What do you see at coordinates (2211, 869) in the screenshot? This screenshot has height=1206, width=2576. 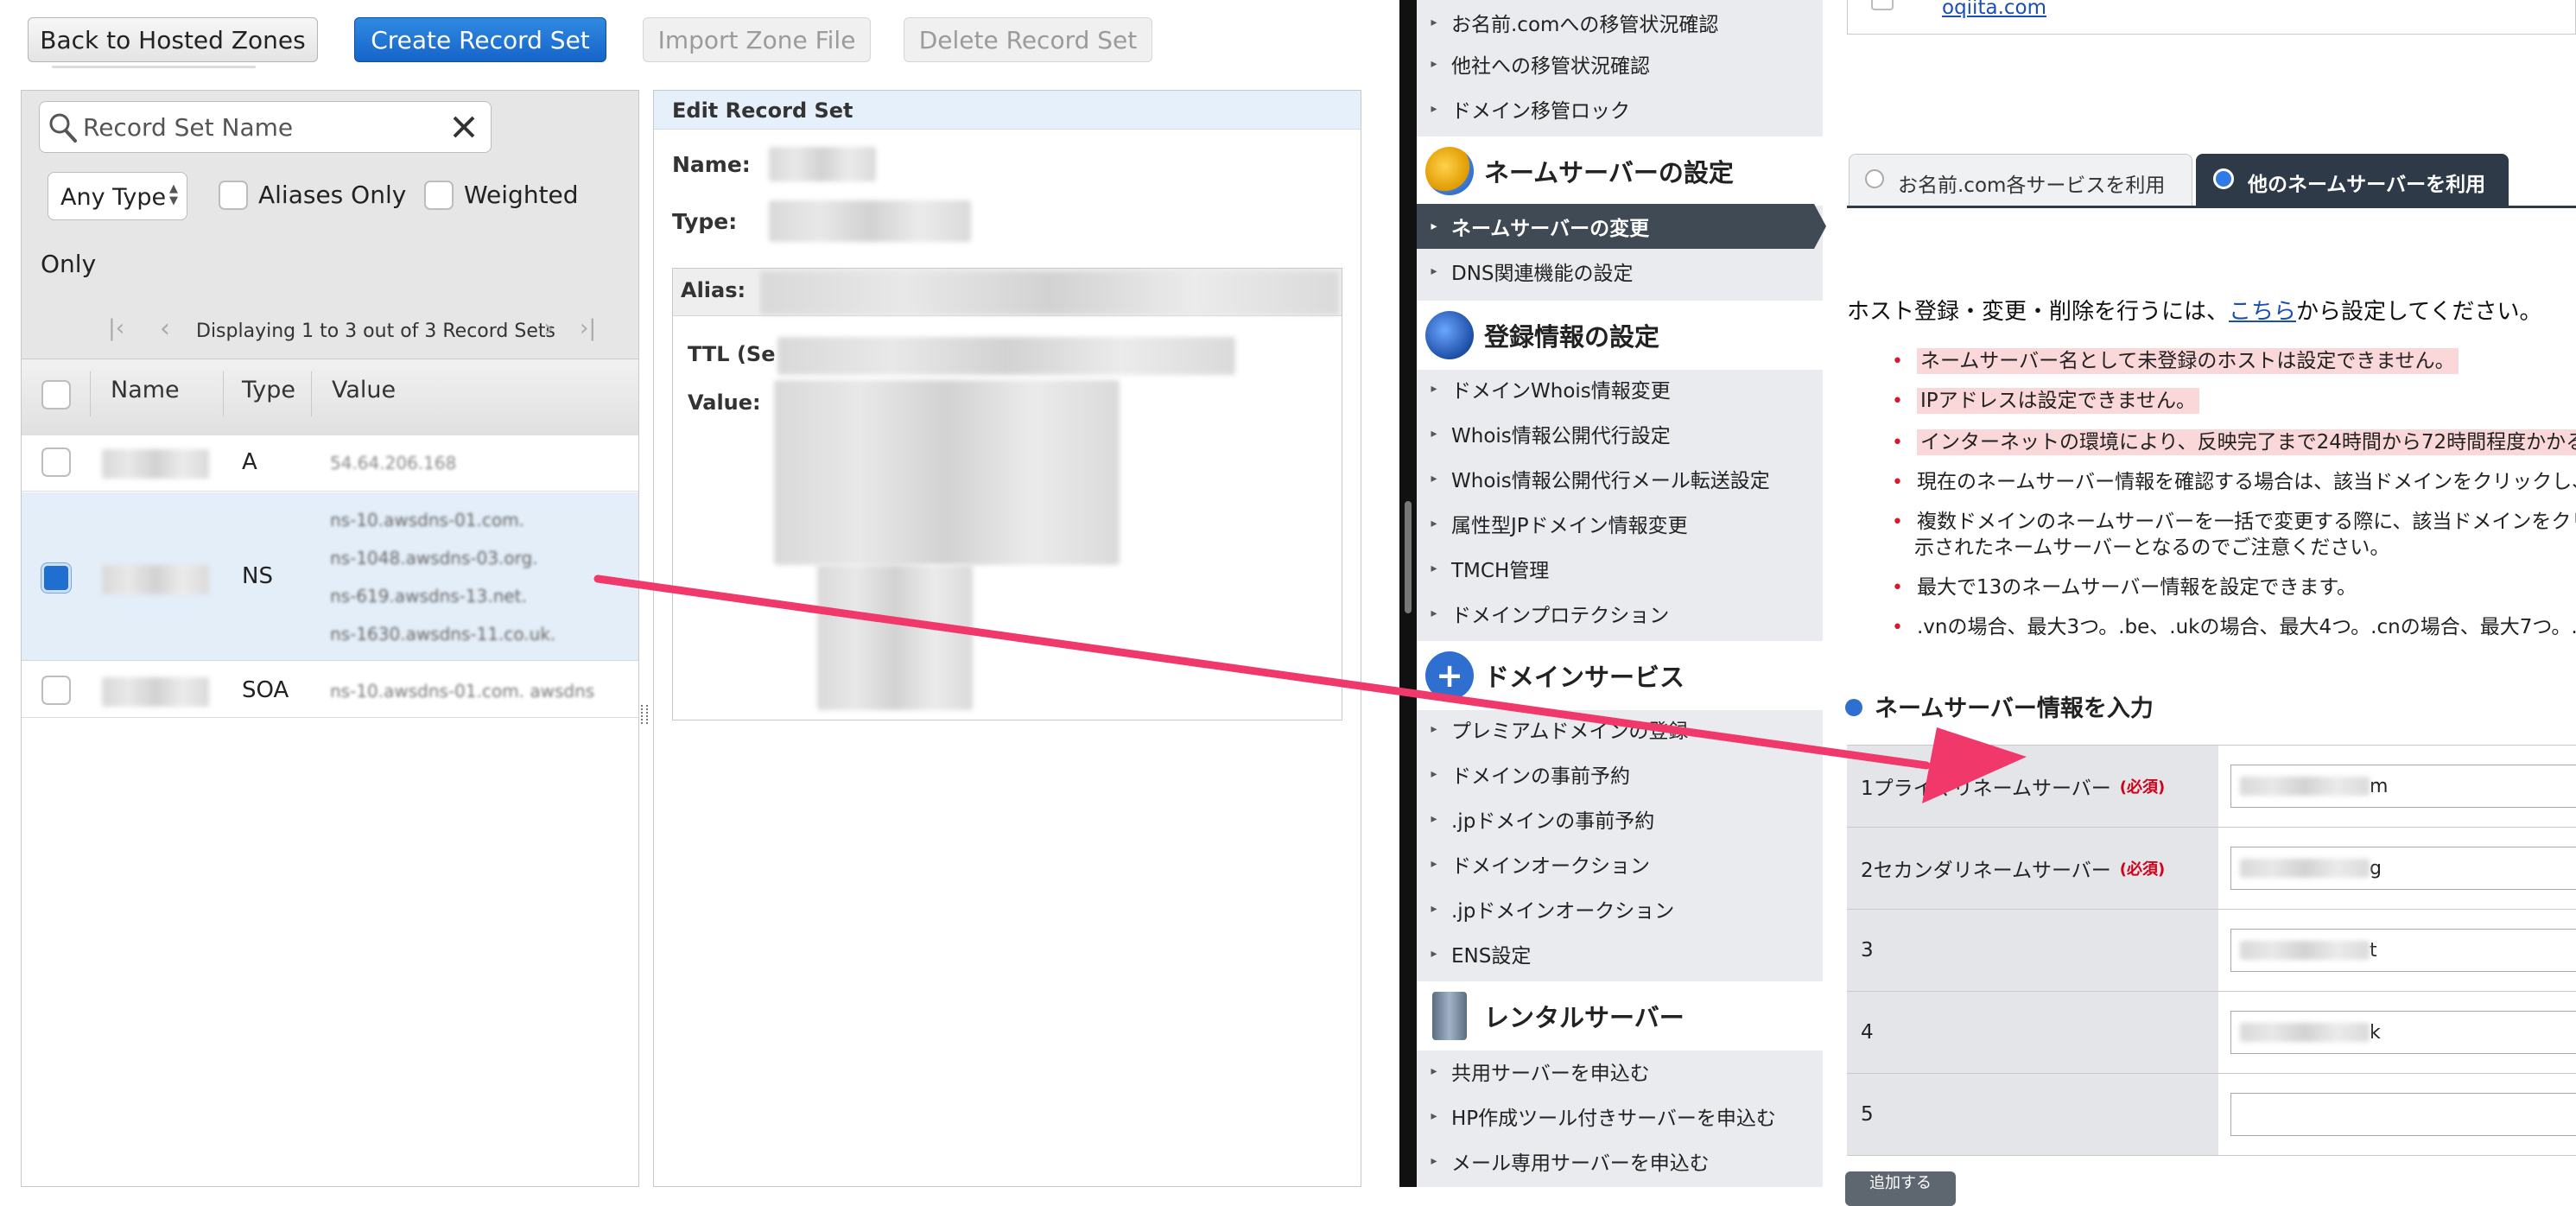 I see `nameserver-row-2: 2セカンダリネームサーバー (必須) g` at bounding box center [2211, 869].